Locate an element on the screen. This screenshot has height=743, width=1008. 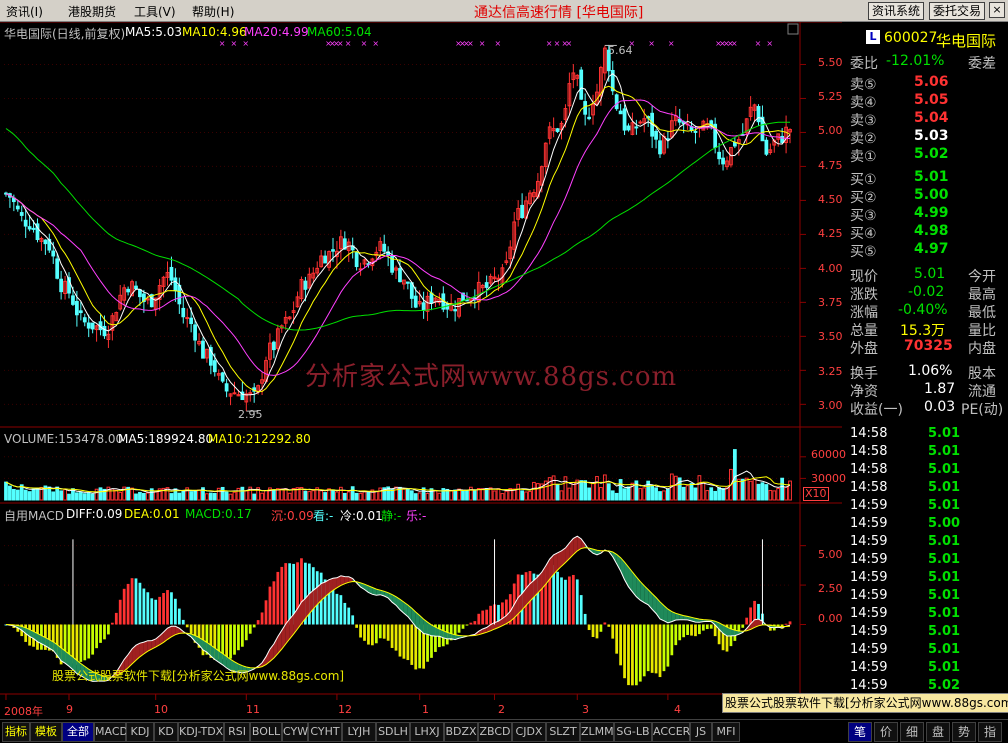
sell1-row: 卖① 5.02 is located at coordinates (926, 154).